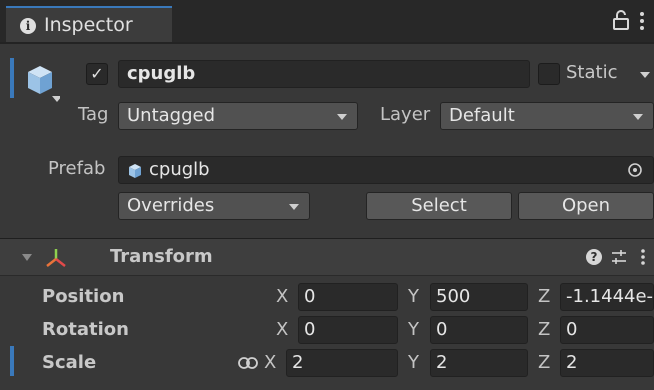 The image size is (654, 390). Describe the element at coordinates (544, 362) in the screenshot. I see `scale-z-label: Z` at that location.